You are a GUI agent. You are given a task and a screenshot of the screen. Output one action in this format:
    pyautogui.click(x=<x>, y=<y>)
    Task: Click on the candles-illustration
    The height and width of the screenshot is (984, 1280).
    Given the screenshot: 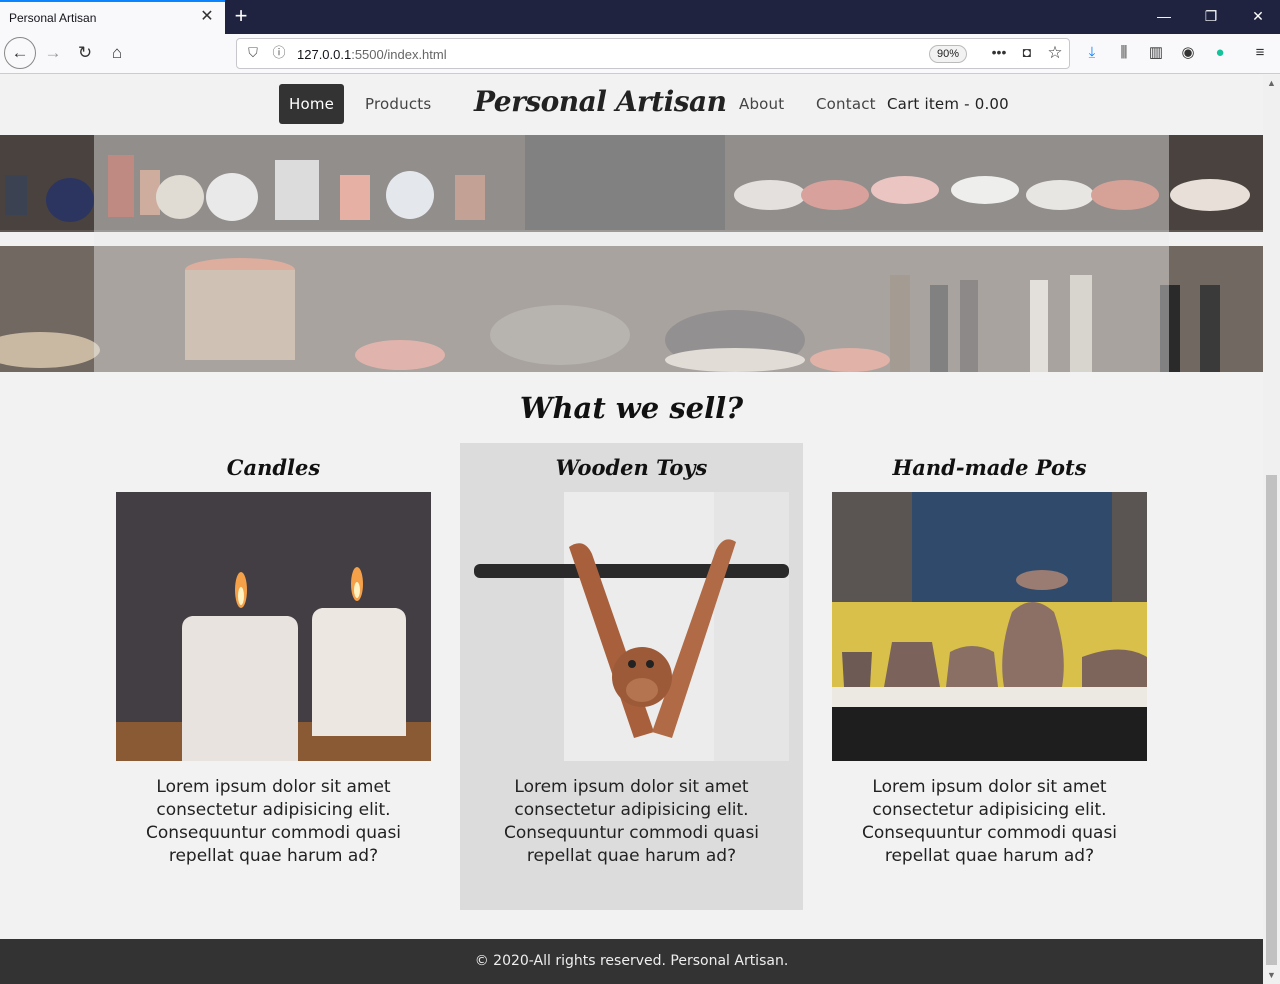 What is the action you would take?
    pyautogui.click(x=273, y=626)
    